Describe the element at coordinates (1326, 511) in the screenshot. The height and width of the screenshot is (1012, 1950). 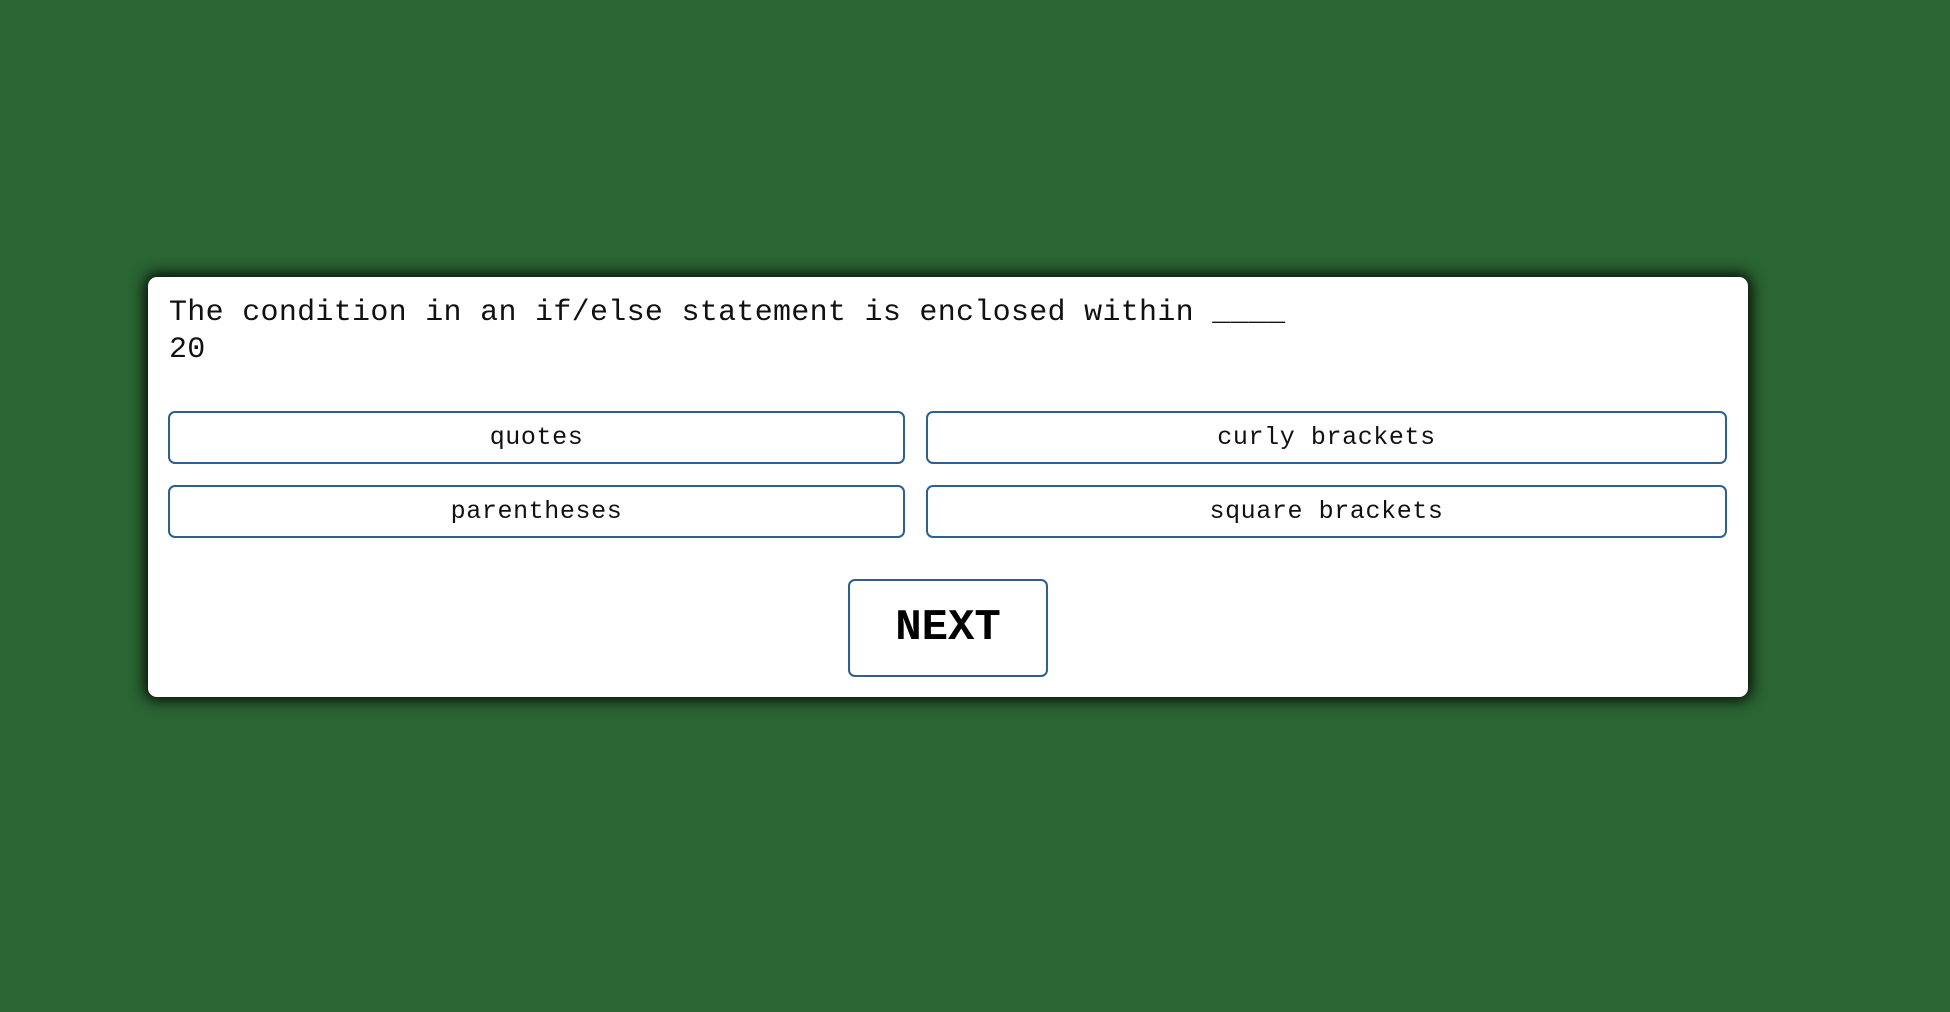
I see `answer-button-square-brackets: square brackets` at that location.